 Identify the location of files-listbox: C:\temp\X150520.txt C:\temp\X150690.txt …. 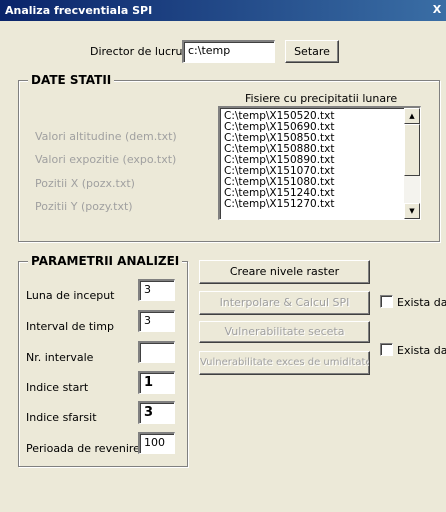
(319, 163).